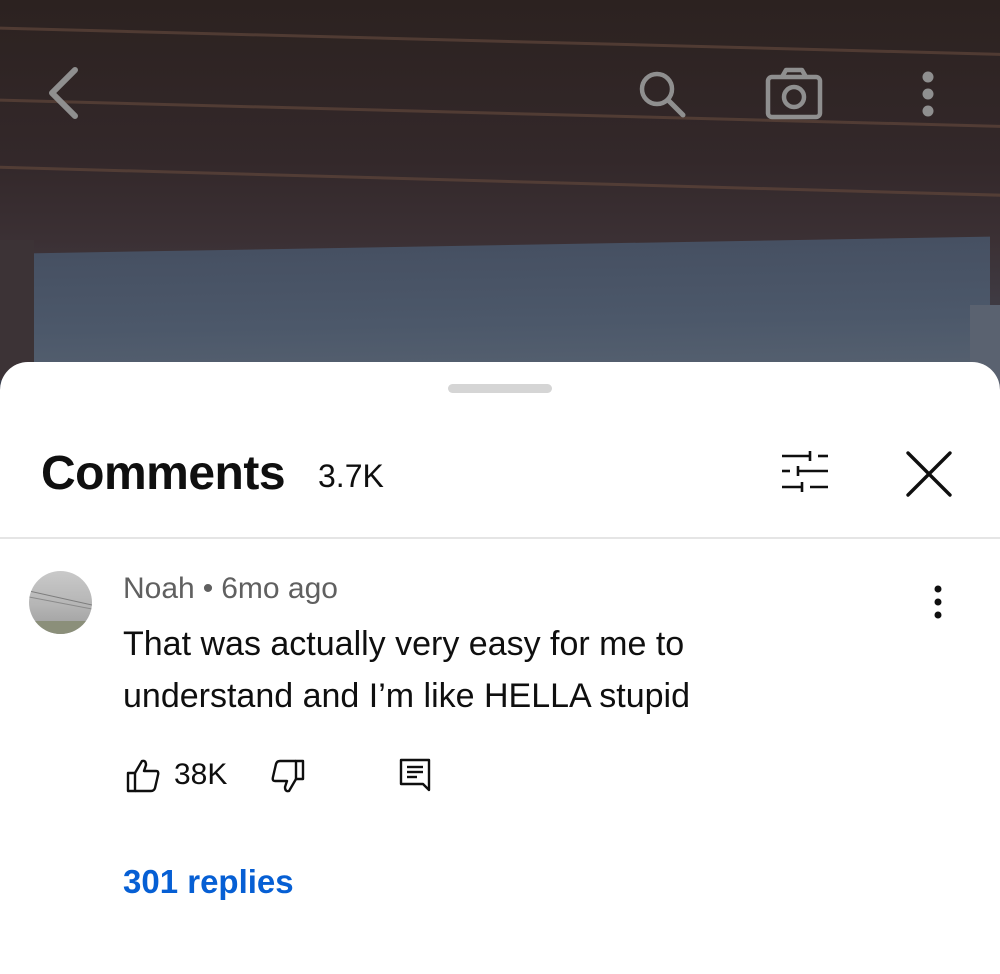 The image size is (1000, 974). I want to click on search-icon, so click(662, 94).